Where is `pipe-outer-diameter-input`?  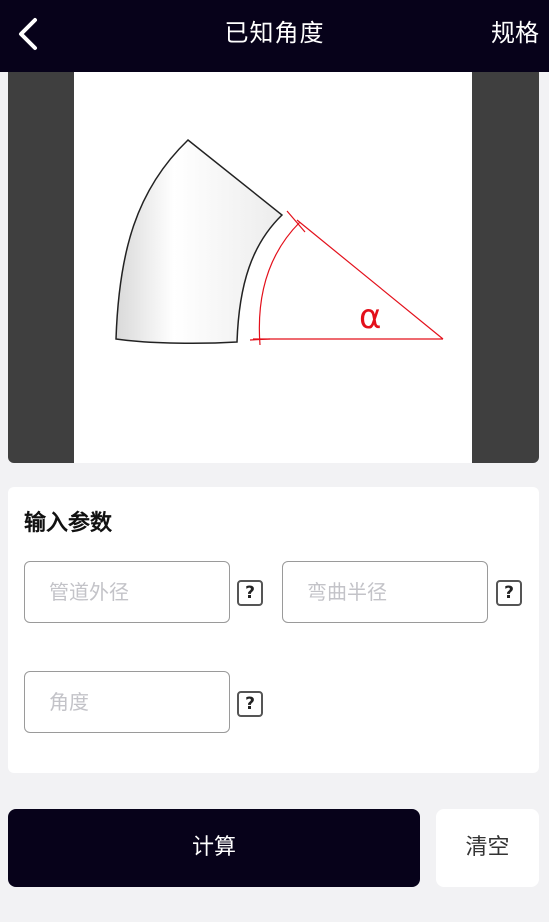
pipe-outer-diameter-input is located at coordinates (127, 592).